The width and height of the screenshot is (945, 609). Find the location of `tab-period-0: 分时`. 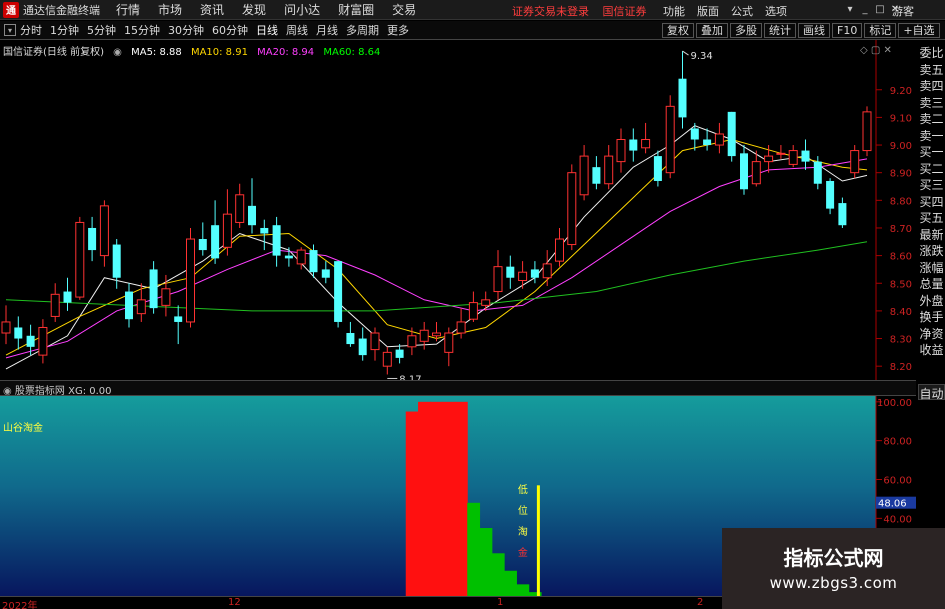

tab-period-0: 分时 is located at coordinates (31, 30).